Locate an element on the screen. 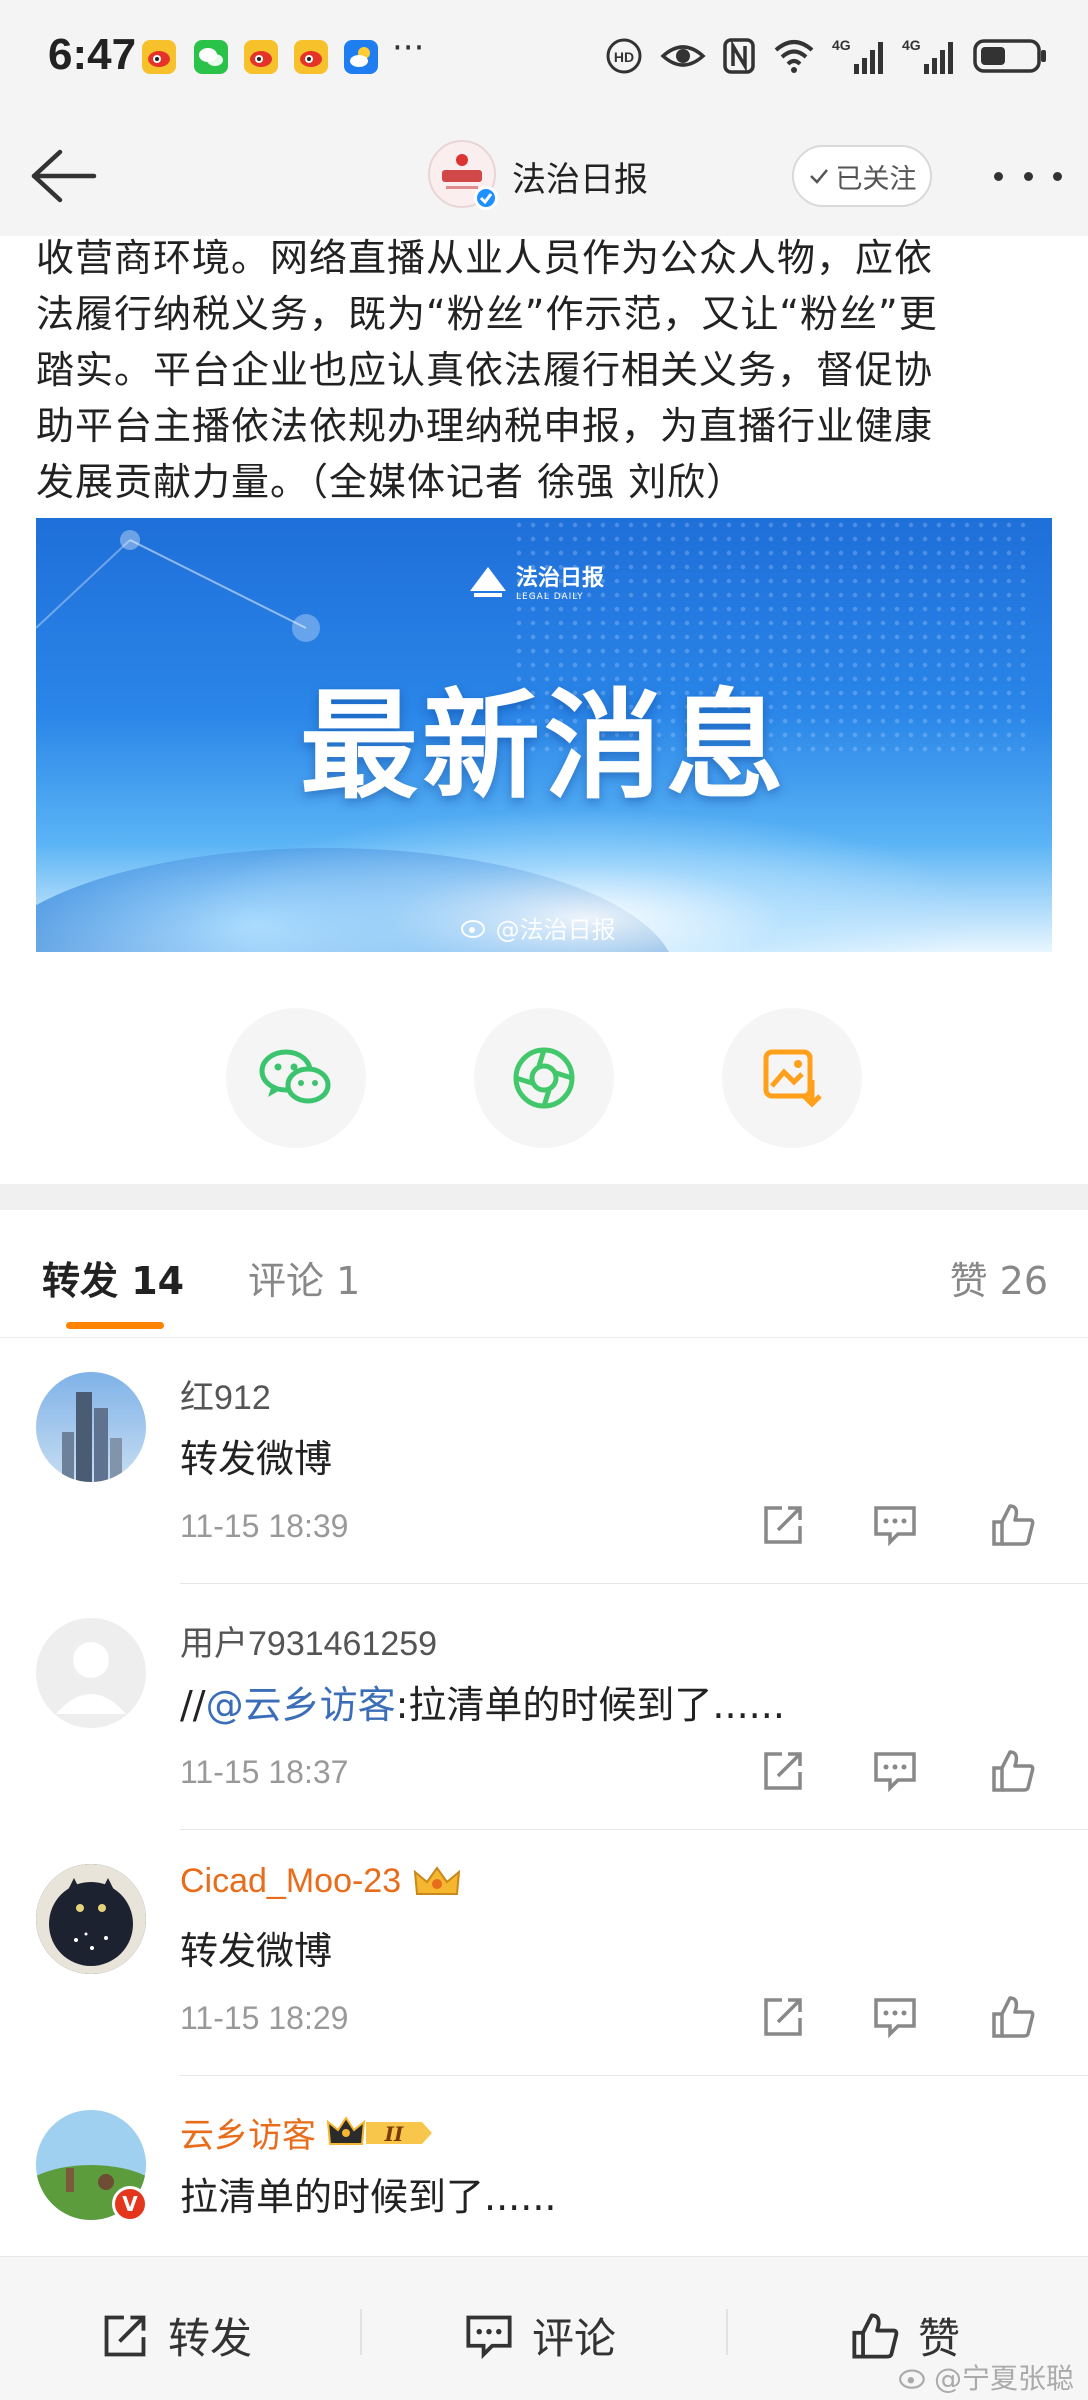 This screenshot has width=1088, height=2400. bottom-action-bar: 转发 评论 赞 @宁夏张聪 is located at coordinates (544, 2328).